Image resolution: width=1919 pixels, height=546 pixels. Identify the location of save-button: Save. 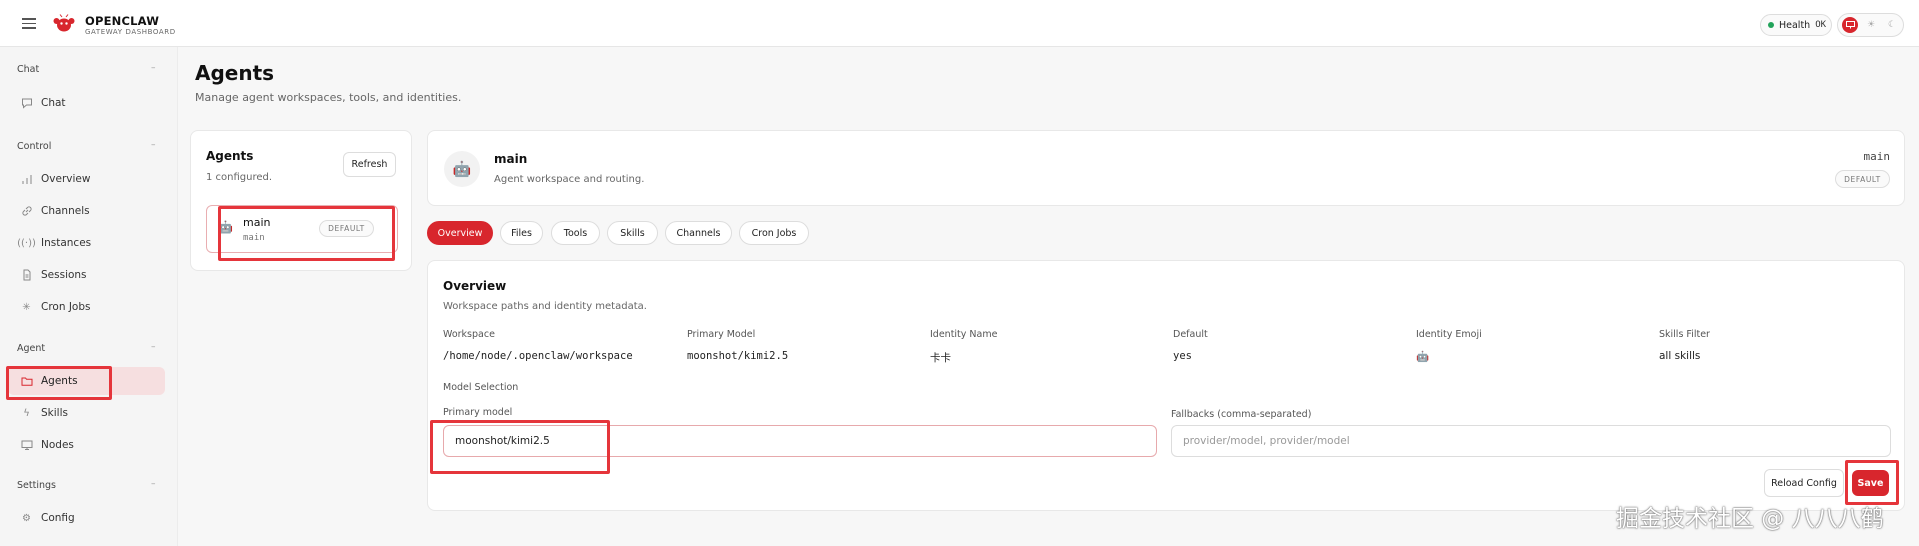
(1870, 483).